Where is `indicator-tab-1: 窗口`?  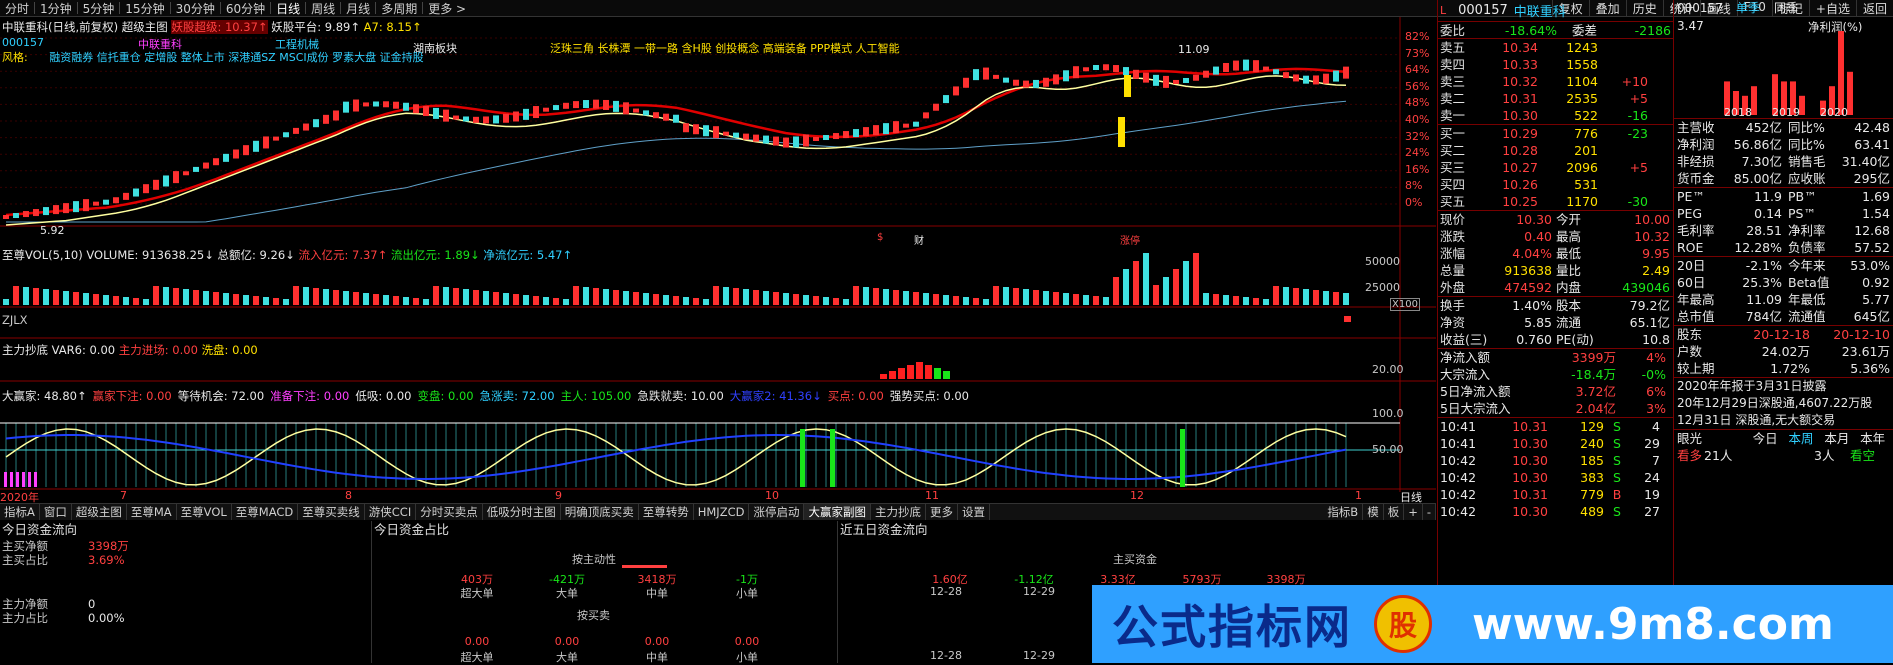
indicator-tab-1: 窗口 is located at coordinates (56, 512).